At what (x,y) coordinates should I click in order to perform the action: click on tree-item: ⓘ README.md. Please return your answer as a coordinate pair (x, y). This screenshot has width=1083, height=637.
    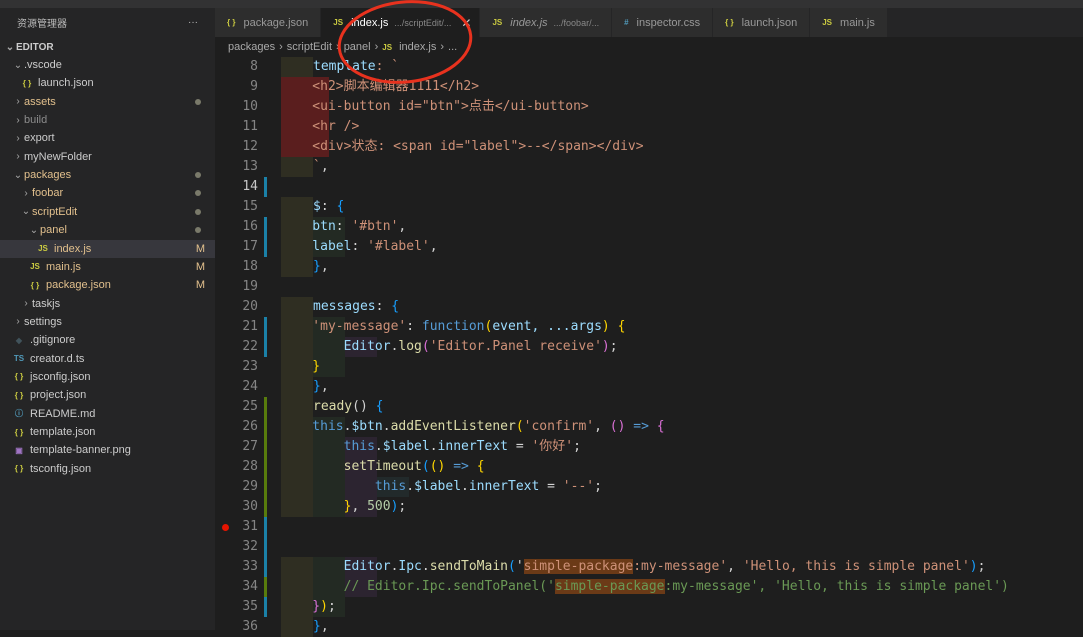
    Looking at the image, I should click on (107, 414).